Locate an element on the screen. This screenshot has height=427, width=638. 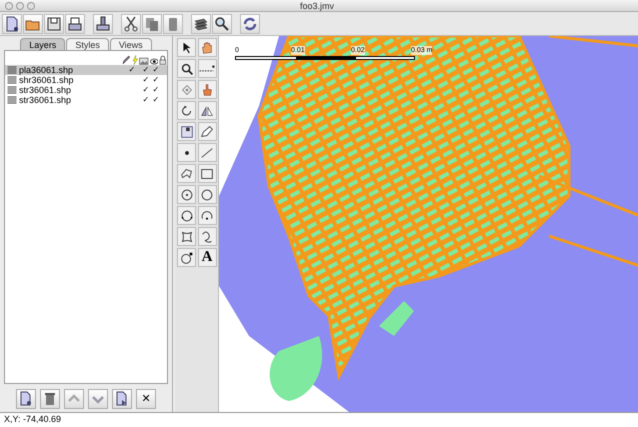
ellipse-icon is located at coordinates (186, 258).